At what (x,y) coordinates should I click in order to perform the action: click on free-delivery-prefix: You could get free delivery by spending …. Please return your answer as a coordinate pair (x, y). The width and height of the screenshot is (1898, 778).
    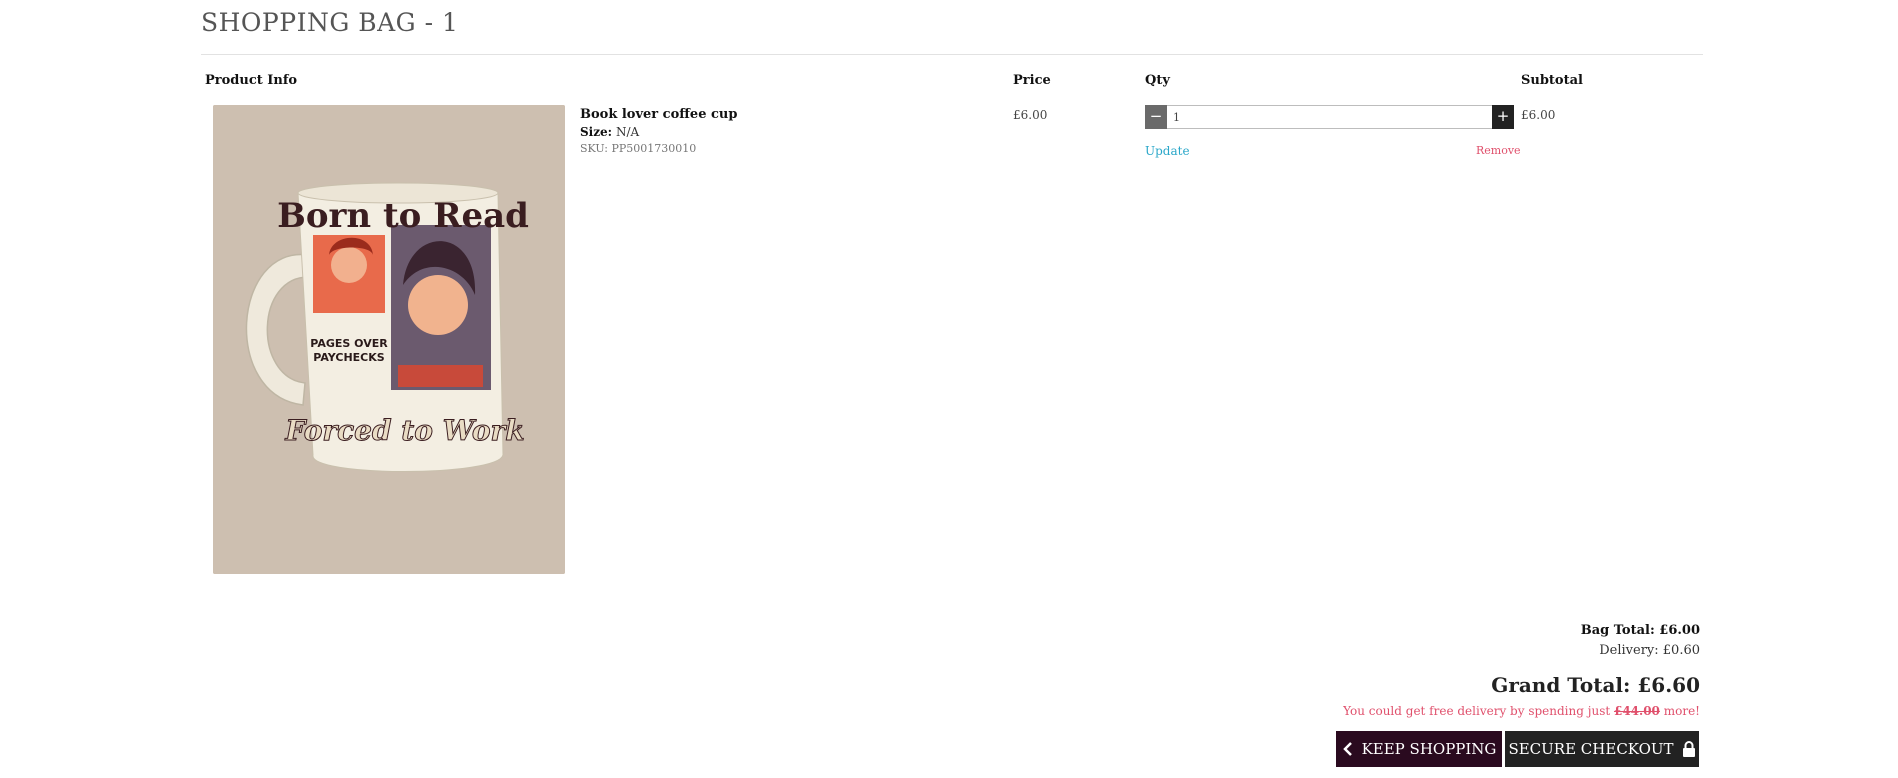
    Looking at the image, I should click on (1478, 711).